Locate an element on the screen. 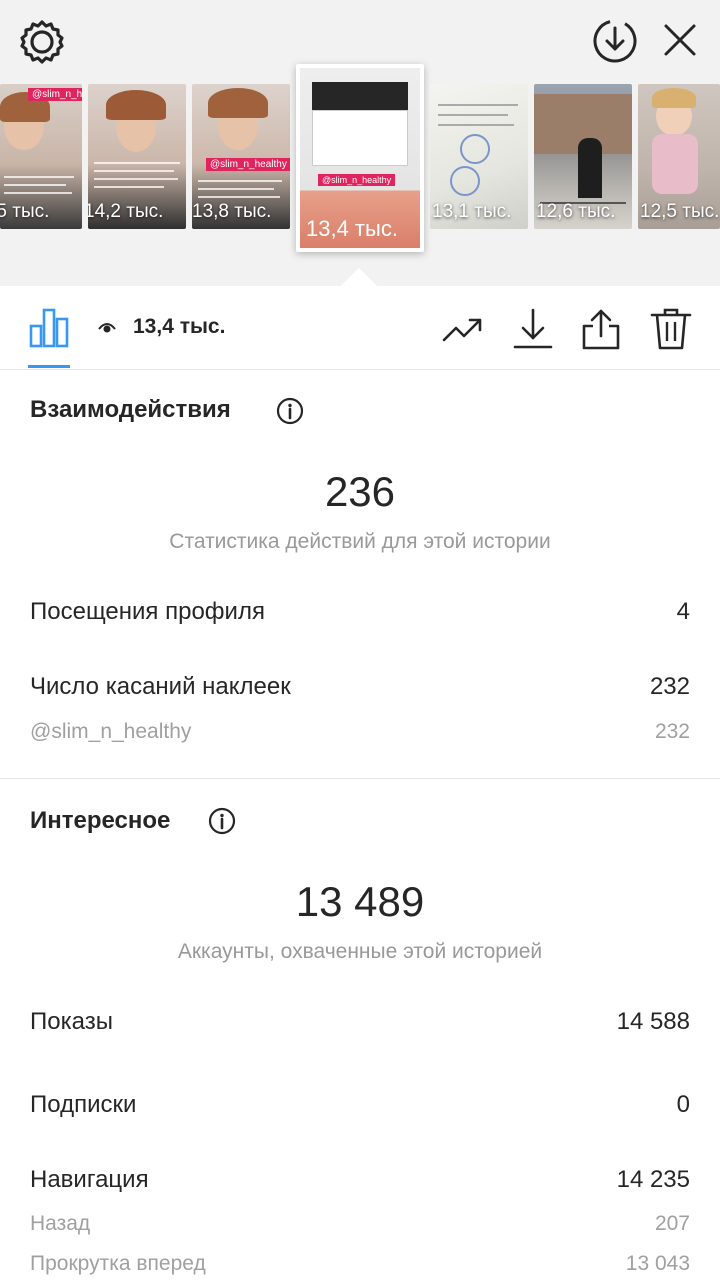  story-views-count: 13,4 тыс. is located at coordinates (179, 326).